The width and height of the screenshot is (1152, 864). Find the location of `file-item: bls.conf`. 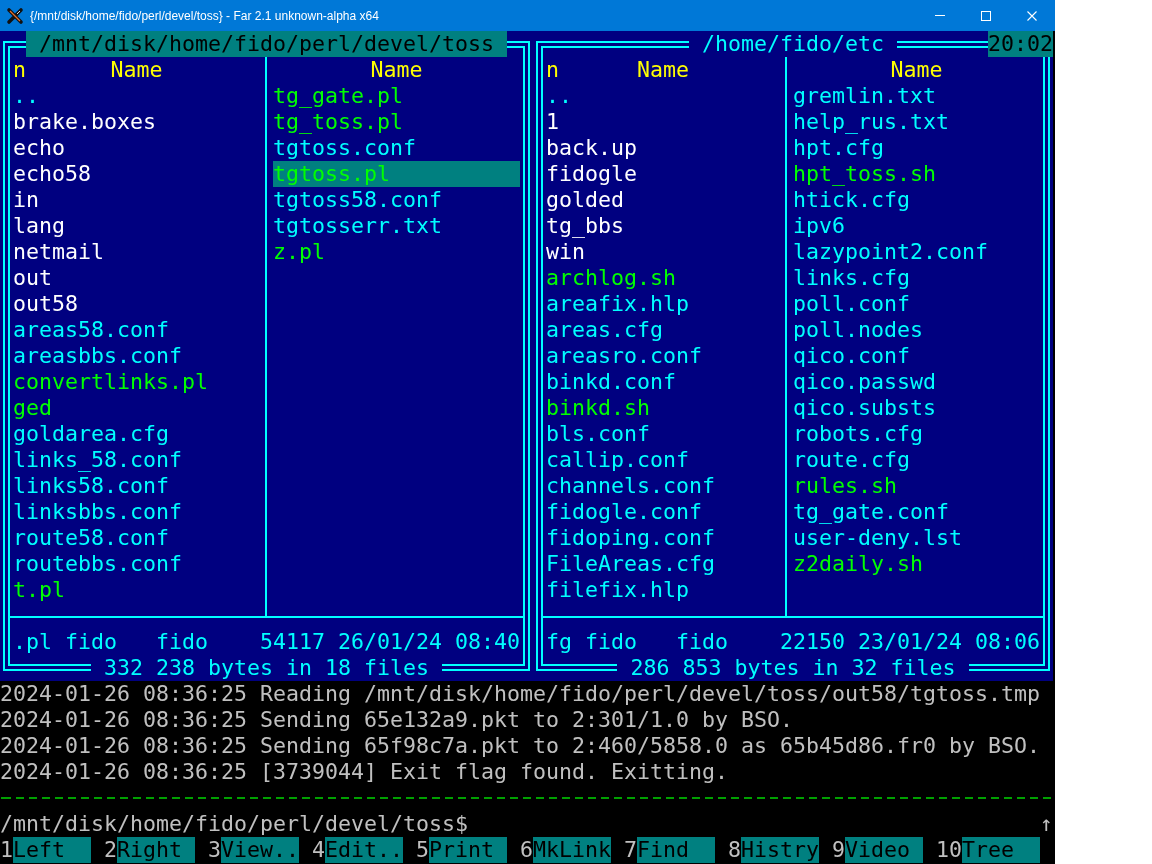

file-item: bls.conf is located at coordinates (598, 434).